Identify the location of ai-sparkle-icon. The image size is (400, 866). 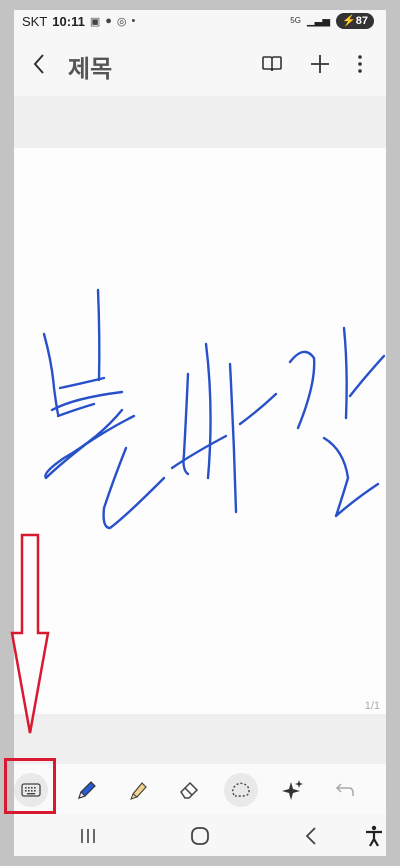
(292, 790).